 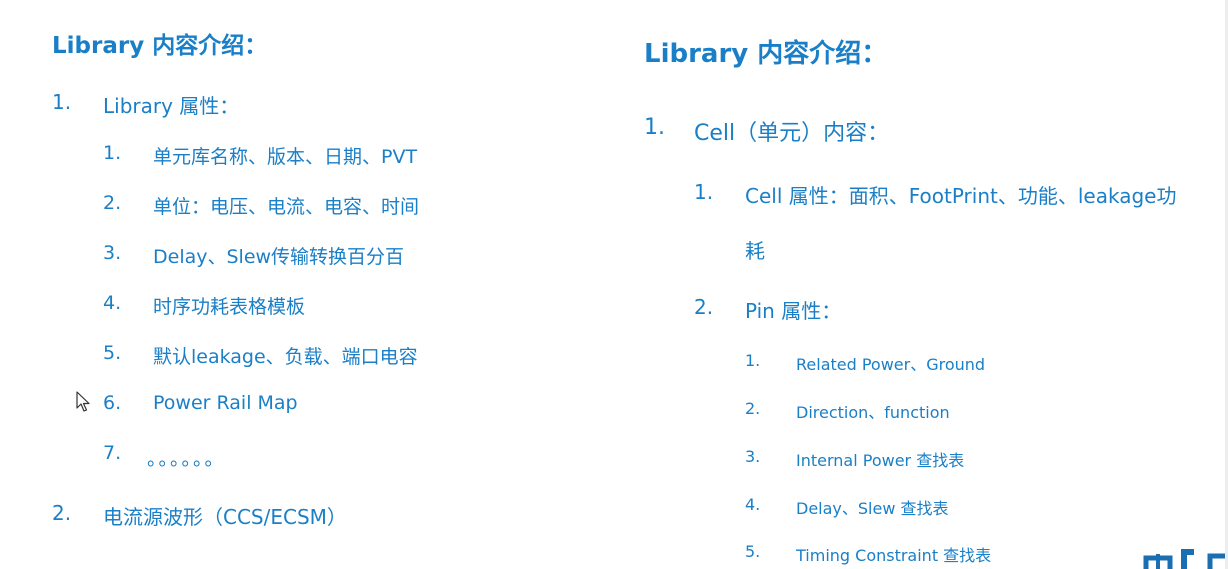 What do you see at coordinates (62, 102) in the screenshot?
I see `left-item-number: 1.` at bounding box center [62, 102].